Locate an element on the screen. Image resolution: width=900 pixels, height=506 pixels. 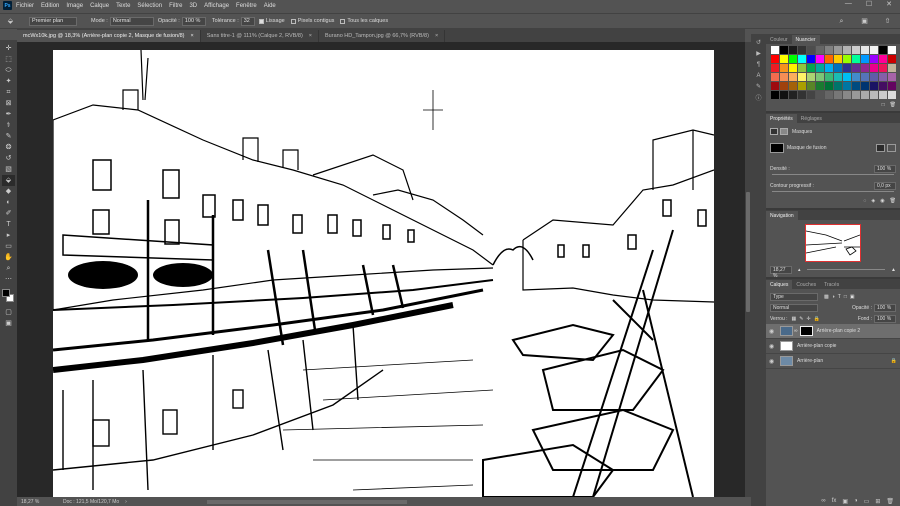
add-mask-icon: ▣ is located at coordinates (845, 501).